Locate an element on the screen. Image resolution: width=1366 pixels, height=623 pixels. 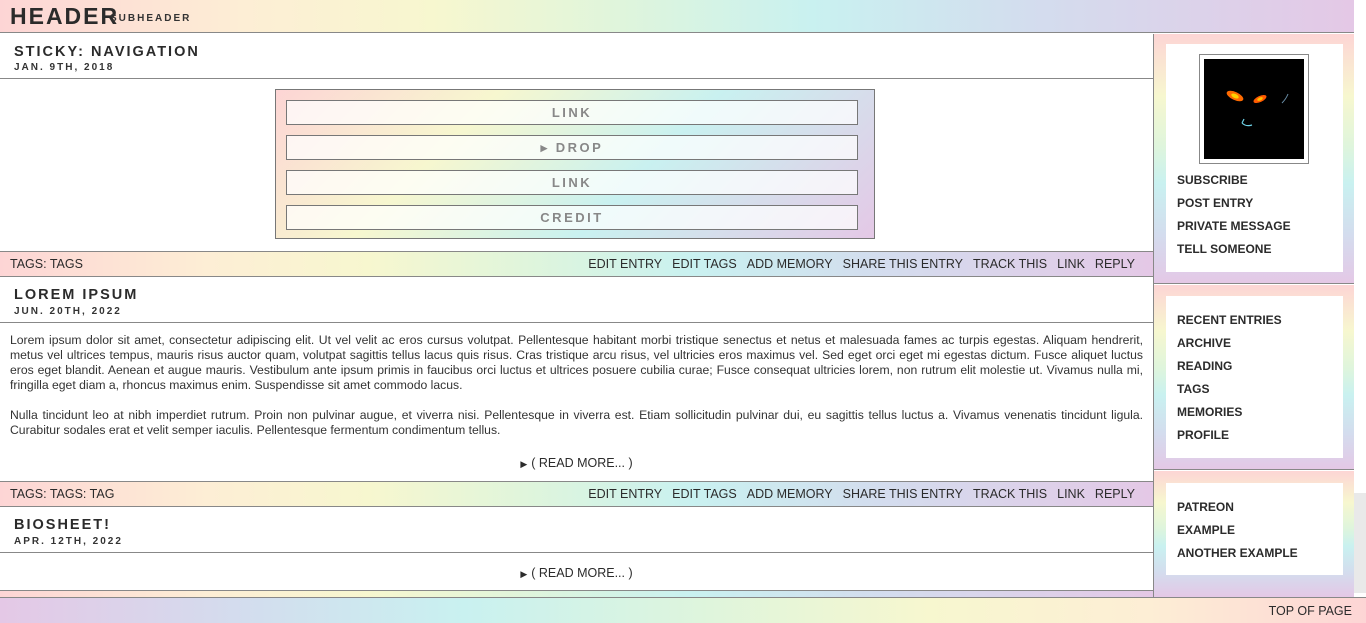
entry-title: BIOSHEET! is located at coordinates (62, 525).